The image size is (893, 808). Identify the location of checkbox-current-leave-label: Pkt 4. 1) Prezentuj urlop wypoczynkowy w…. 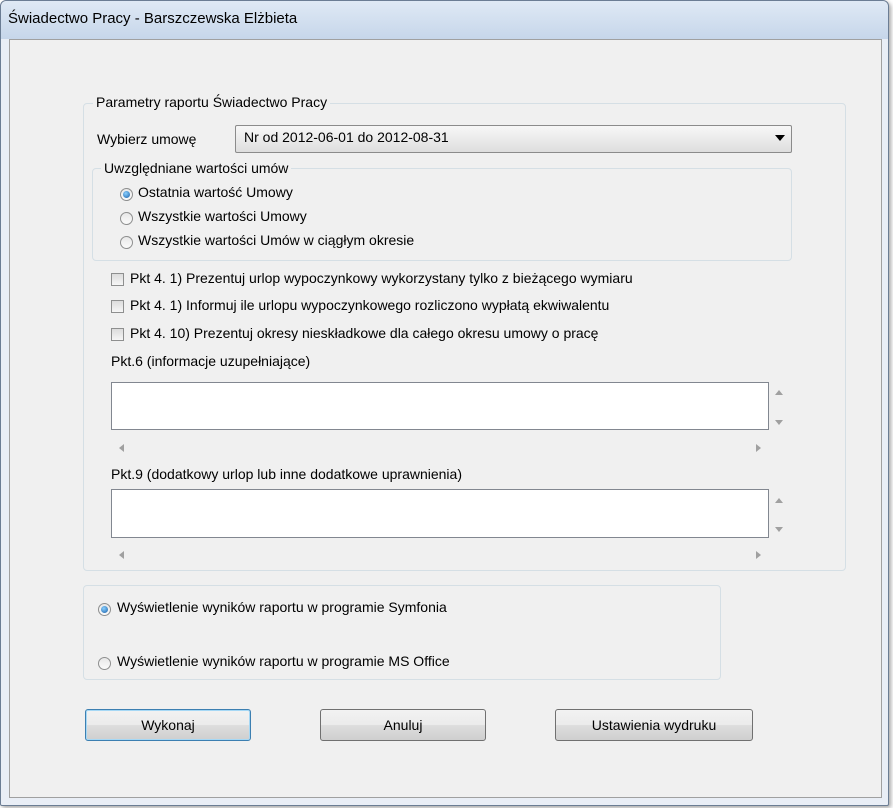
(381, 278).